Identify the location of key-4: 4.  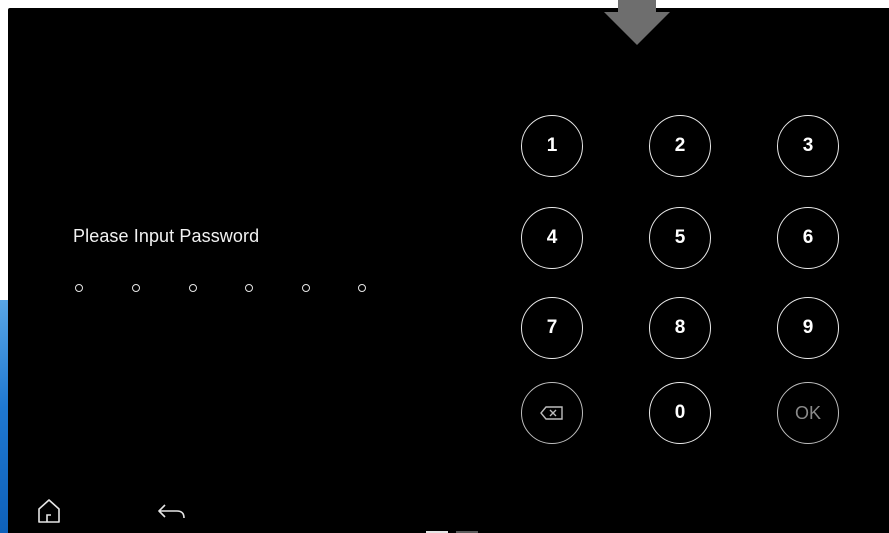
(552, 238).